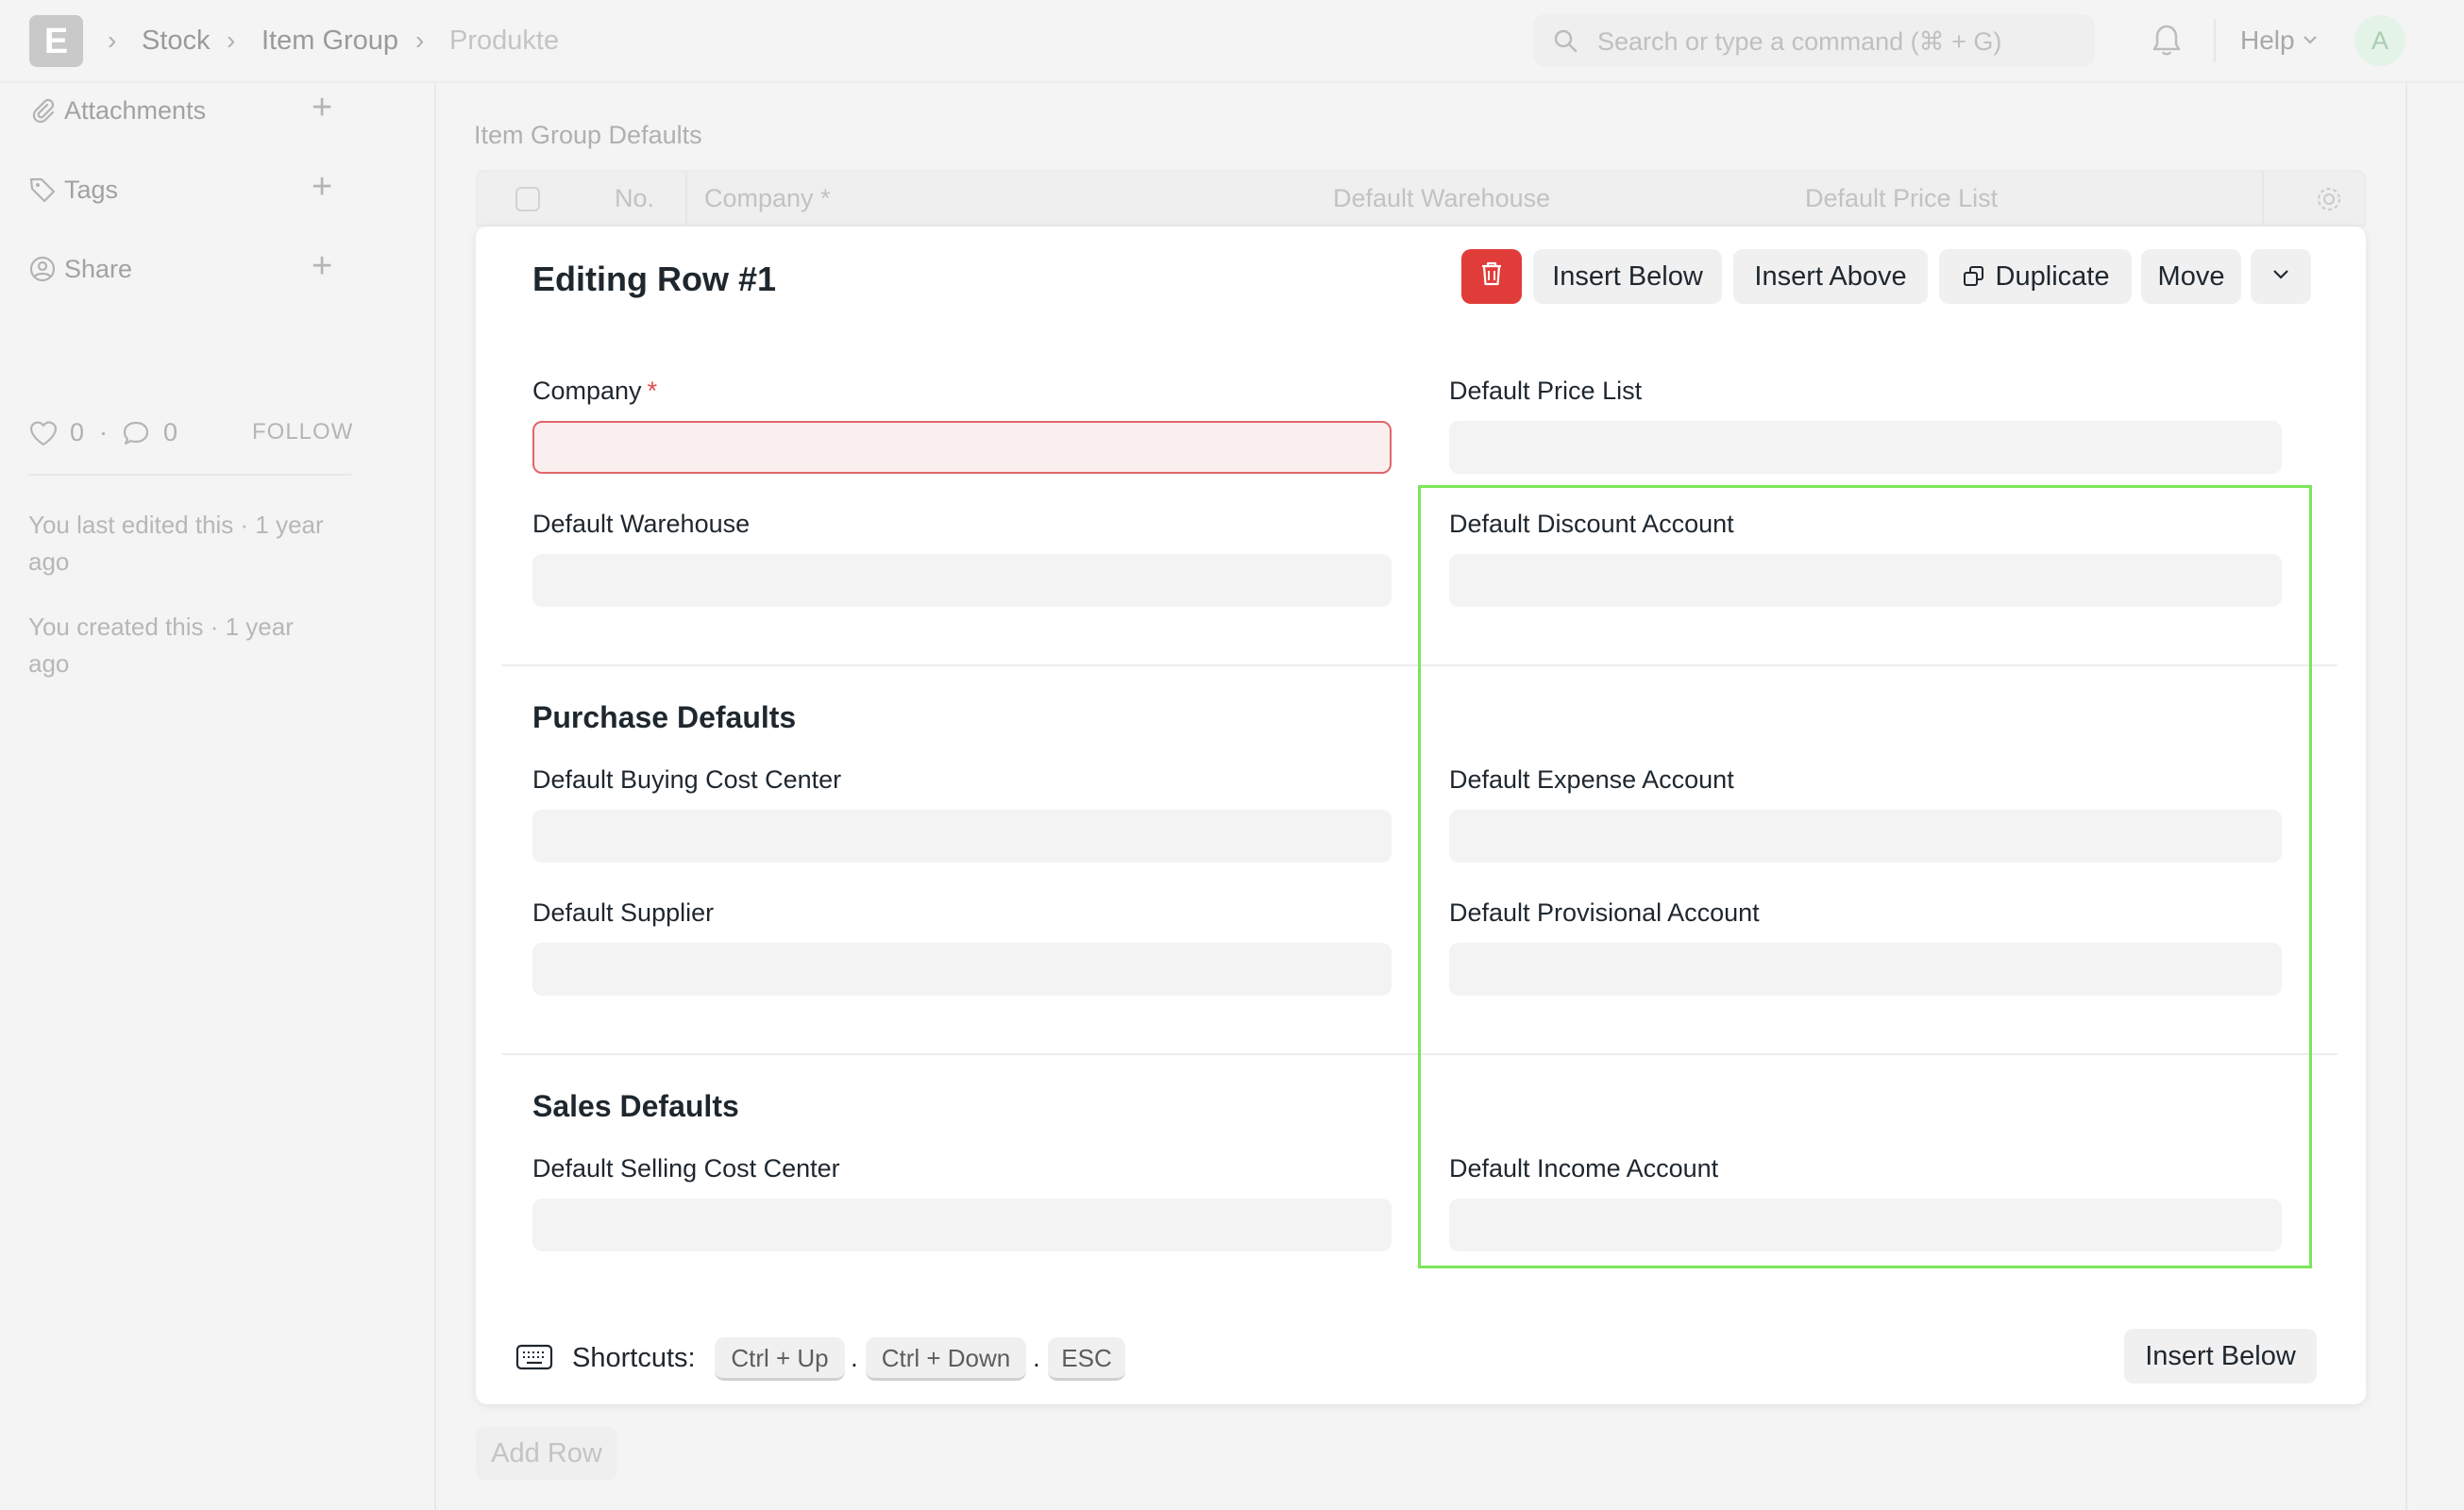 This screenshot has width=2464, height=1510. I want to click on shortcuts-label: Shortcuts:, so click(634, 1358).